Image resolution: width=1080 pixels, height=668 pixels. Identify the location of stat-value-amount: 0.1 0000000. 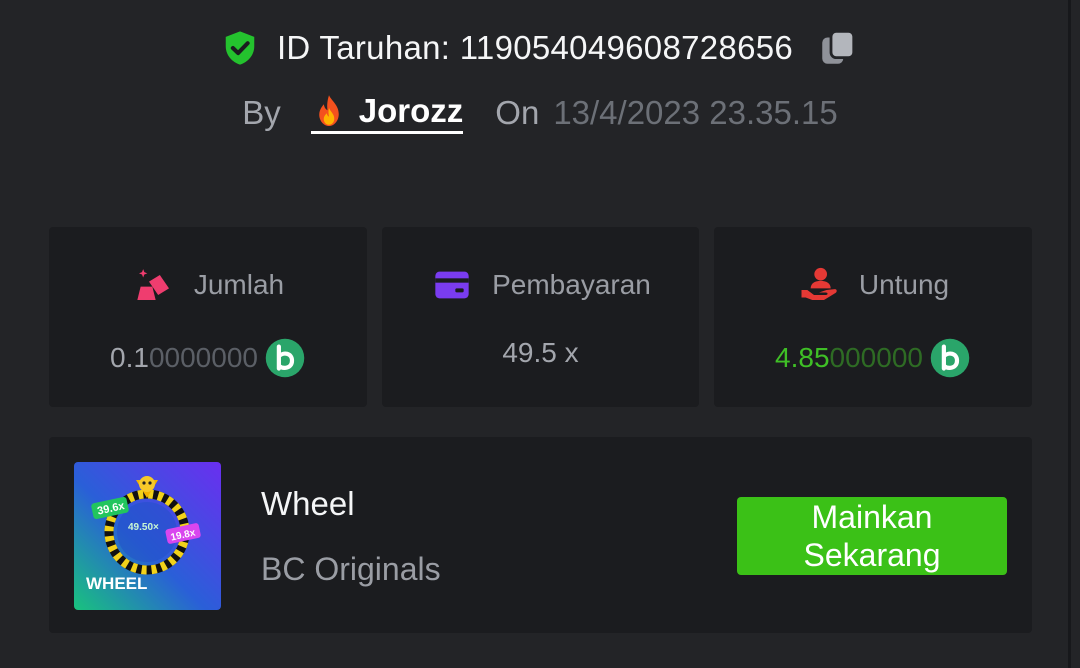
(208, 358).